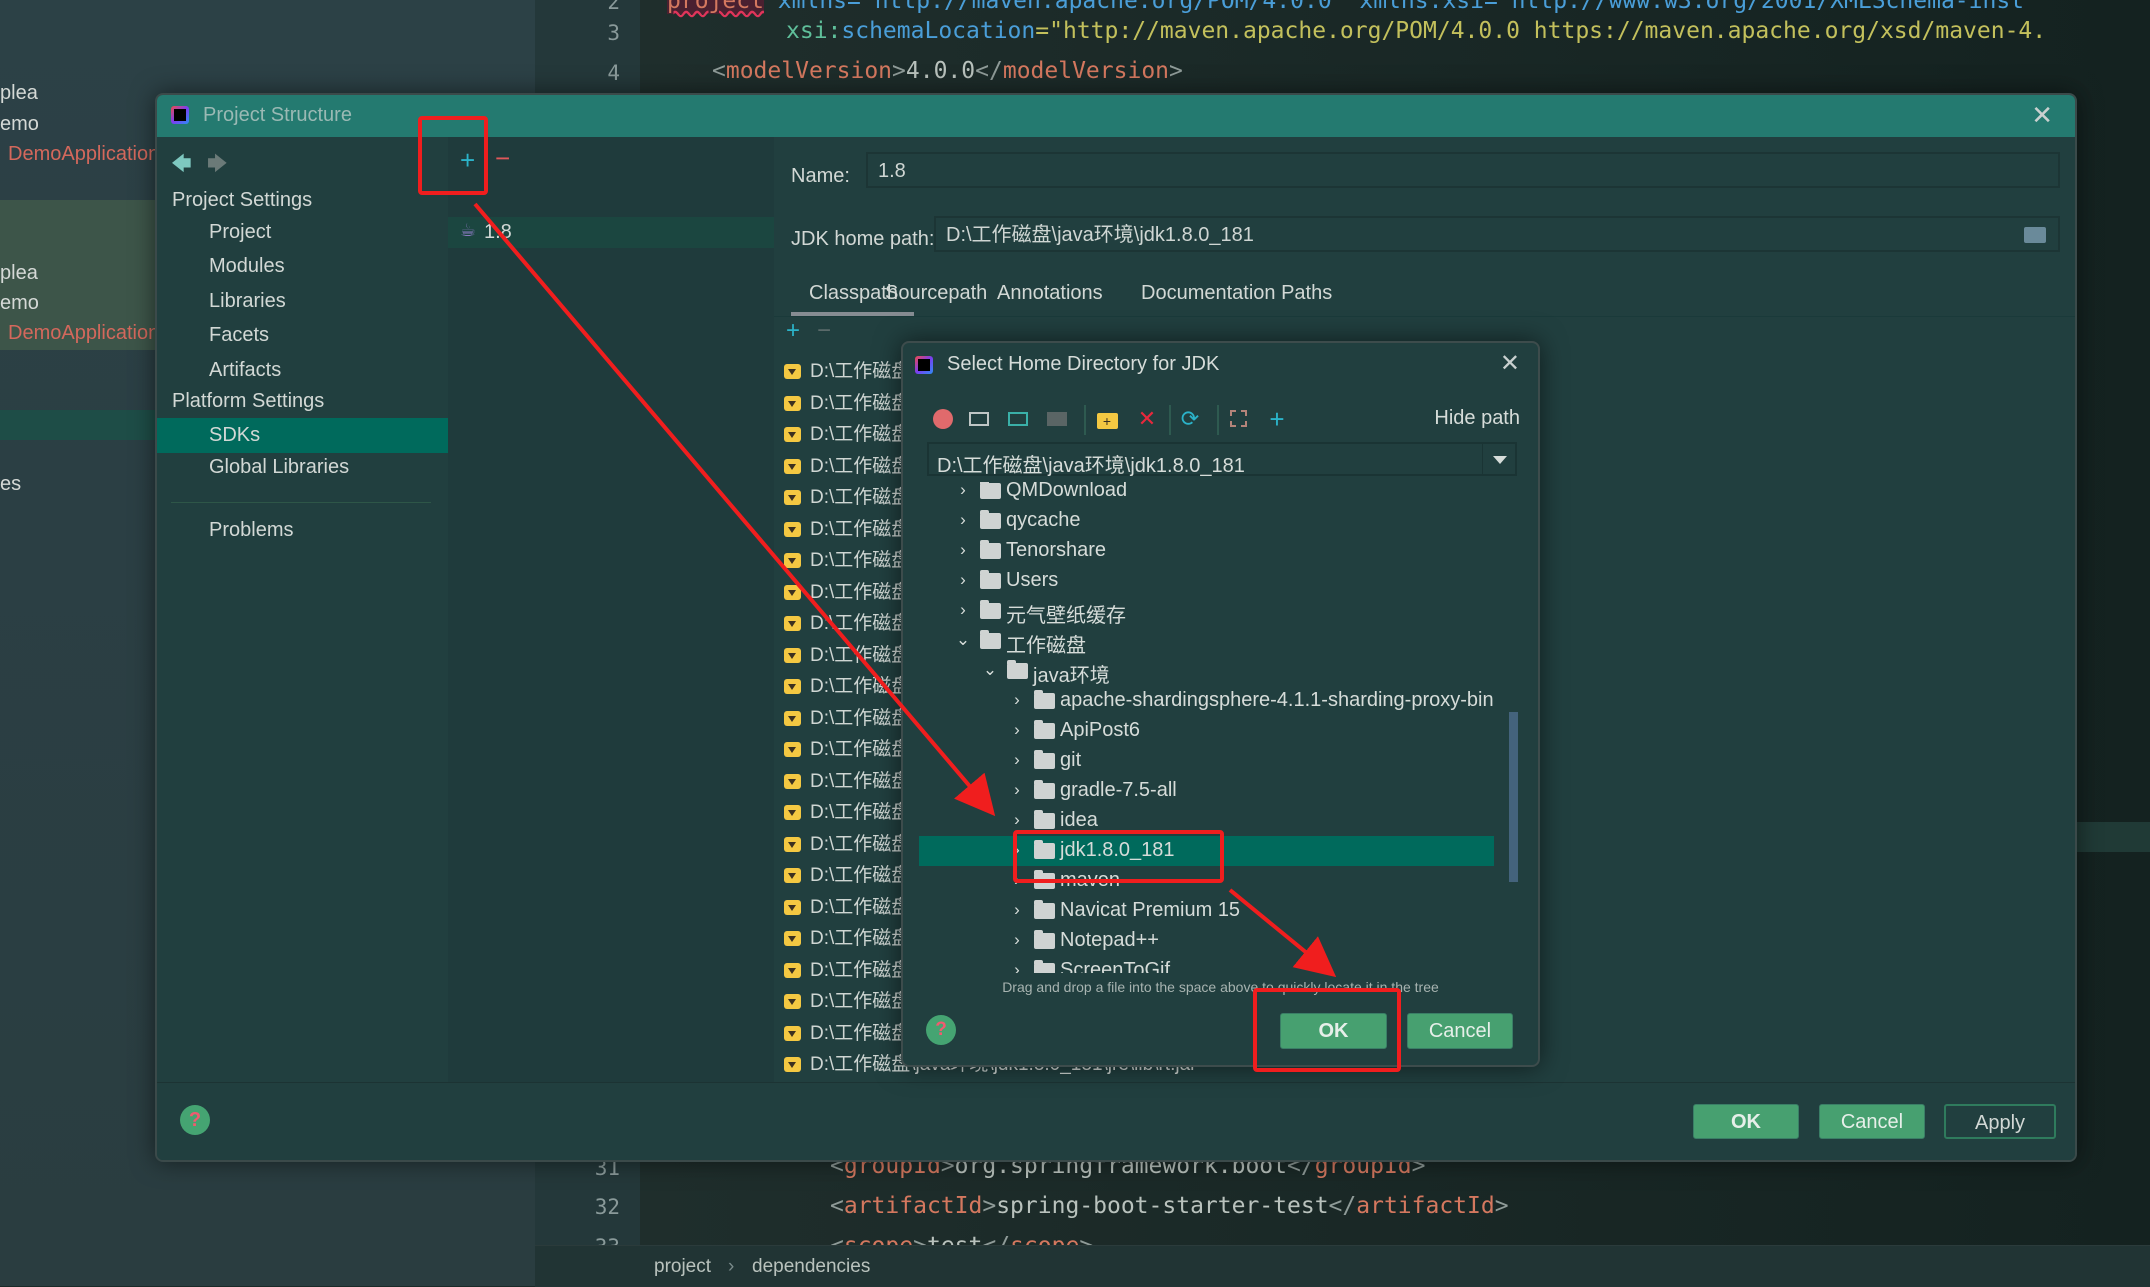 This screenshot has width=2150, height=1287. I want to click on tree-item: › Tenorshare, so click(1206, 551).